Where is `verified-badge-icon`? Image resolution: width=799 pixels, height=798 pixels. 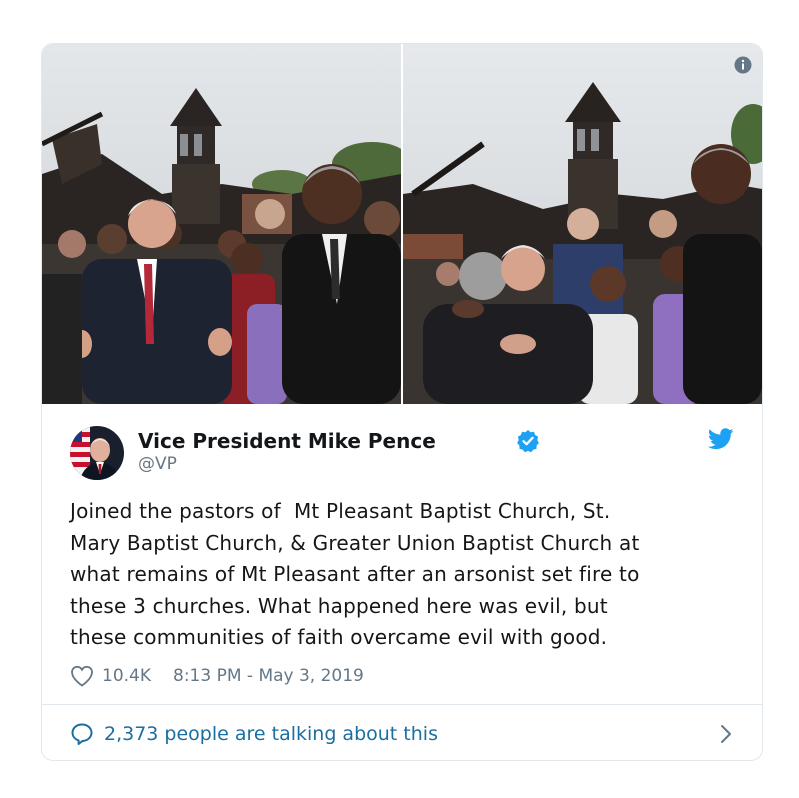 verified-badge-icon is located at coordinates (528, 441).